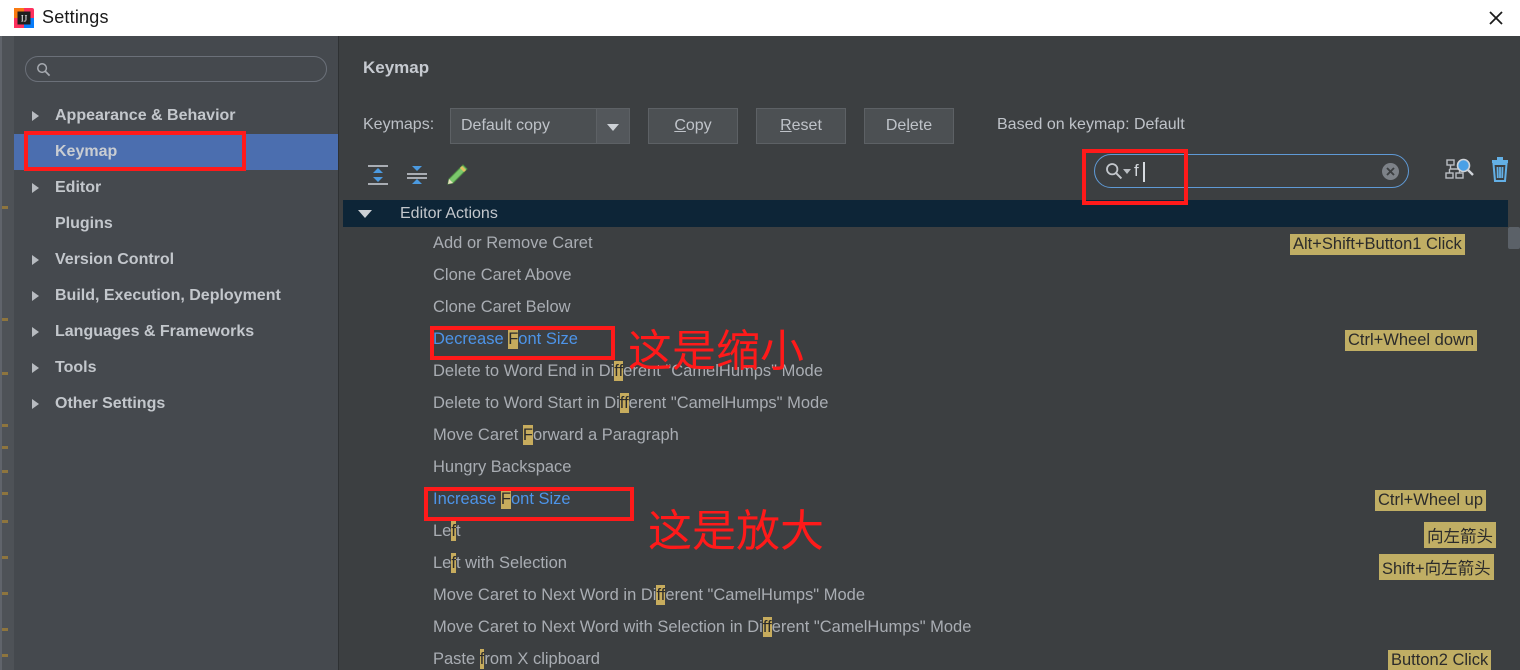  What do you see at coordinates (909, 126) in the screenshot?
I see `delete-button: Delete` at bounding box center [909, 126].